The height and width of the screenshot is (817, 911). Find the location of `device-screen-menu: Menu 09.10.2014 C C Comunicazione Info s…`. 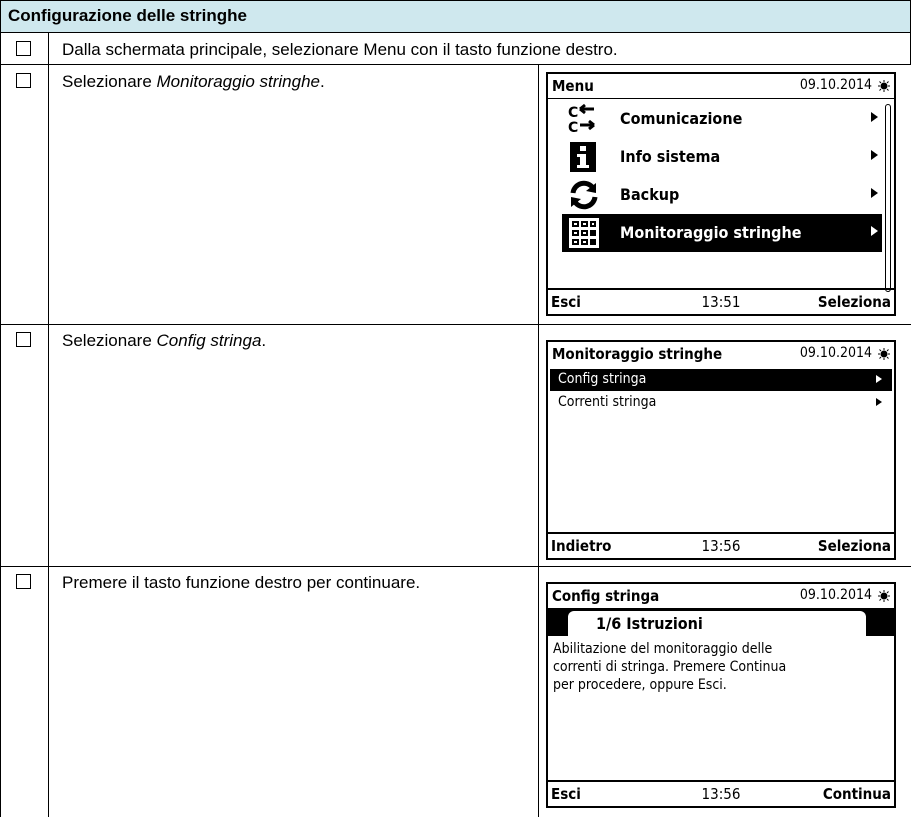

device-screen-menu: Menu 09.10.2014 C C Comunicazione Info s… is located at coordinates (721, 194).